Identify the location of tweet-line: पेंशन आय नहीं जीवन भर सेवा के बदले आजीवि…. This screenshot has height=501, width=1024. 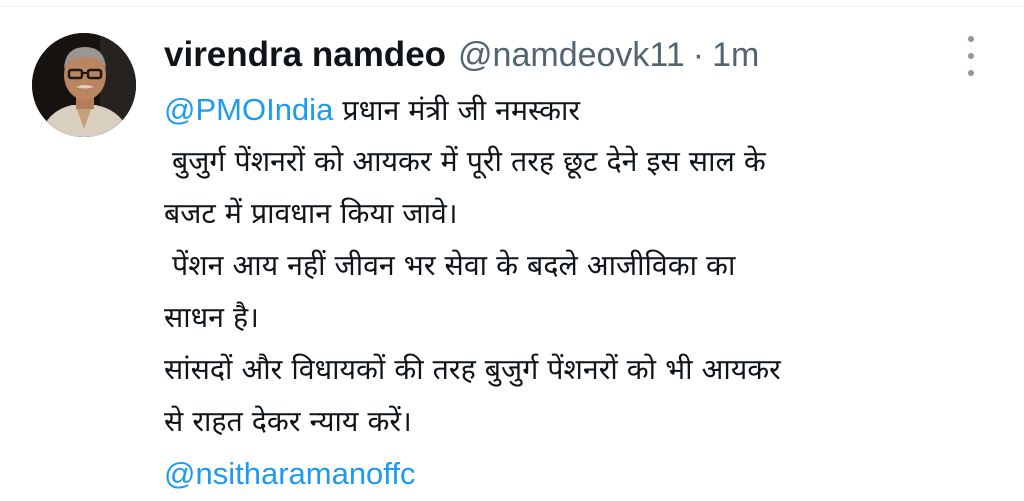
(586, 266).